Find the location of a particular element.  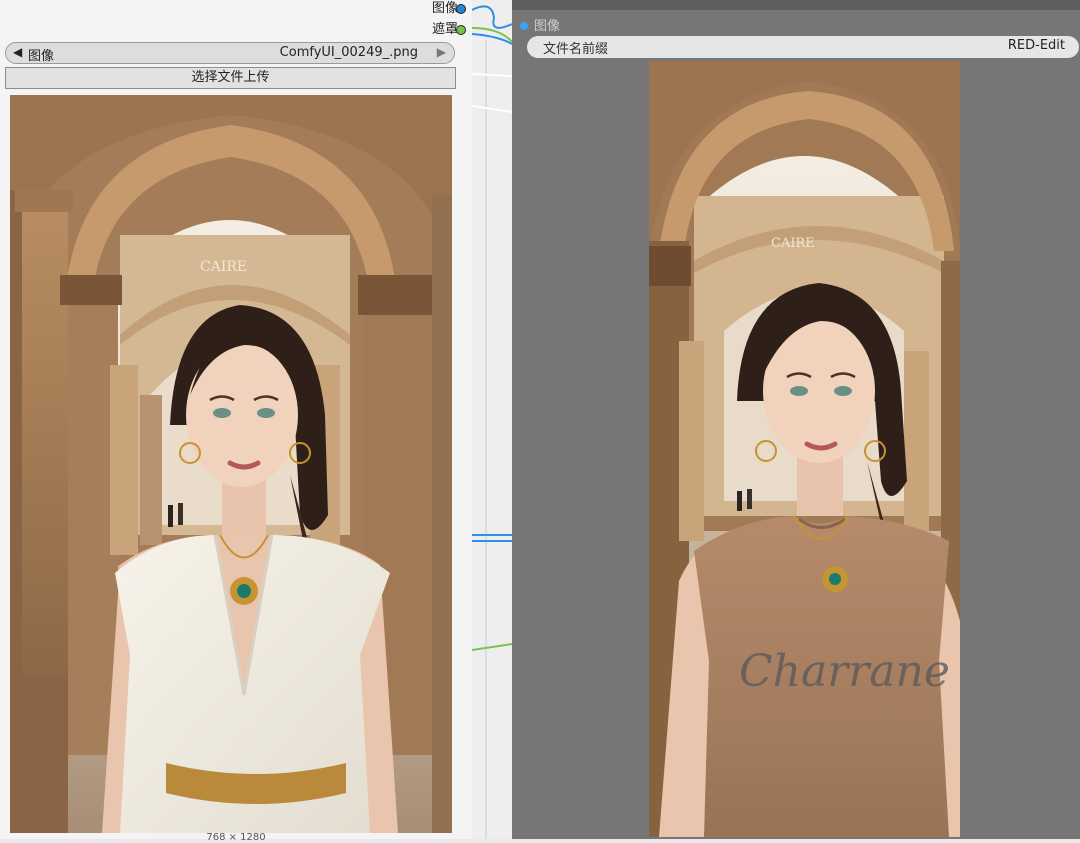

combo-value: ComfyUI_00249_.png is located at coordinates (348, 52).